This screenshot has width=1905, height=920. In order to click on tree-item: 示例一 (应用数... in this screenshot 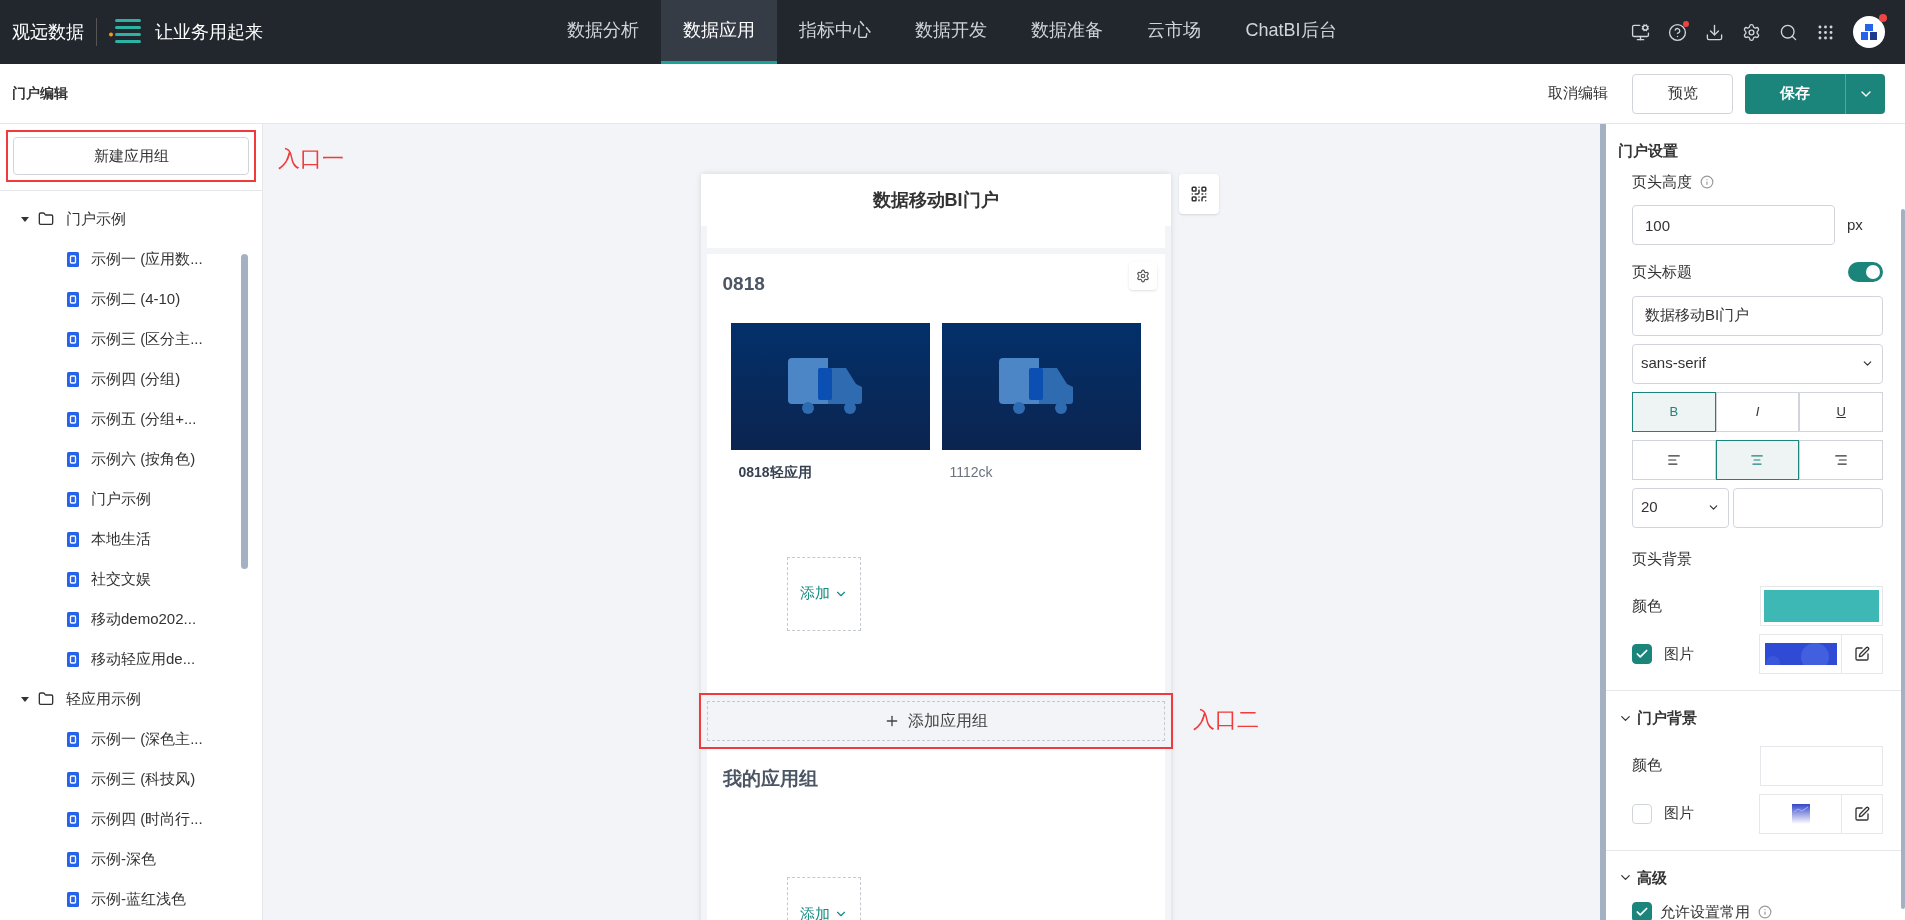, I will do `click(131, 259)`.